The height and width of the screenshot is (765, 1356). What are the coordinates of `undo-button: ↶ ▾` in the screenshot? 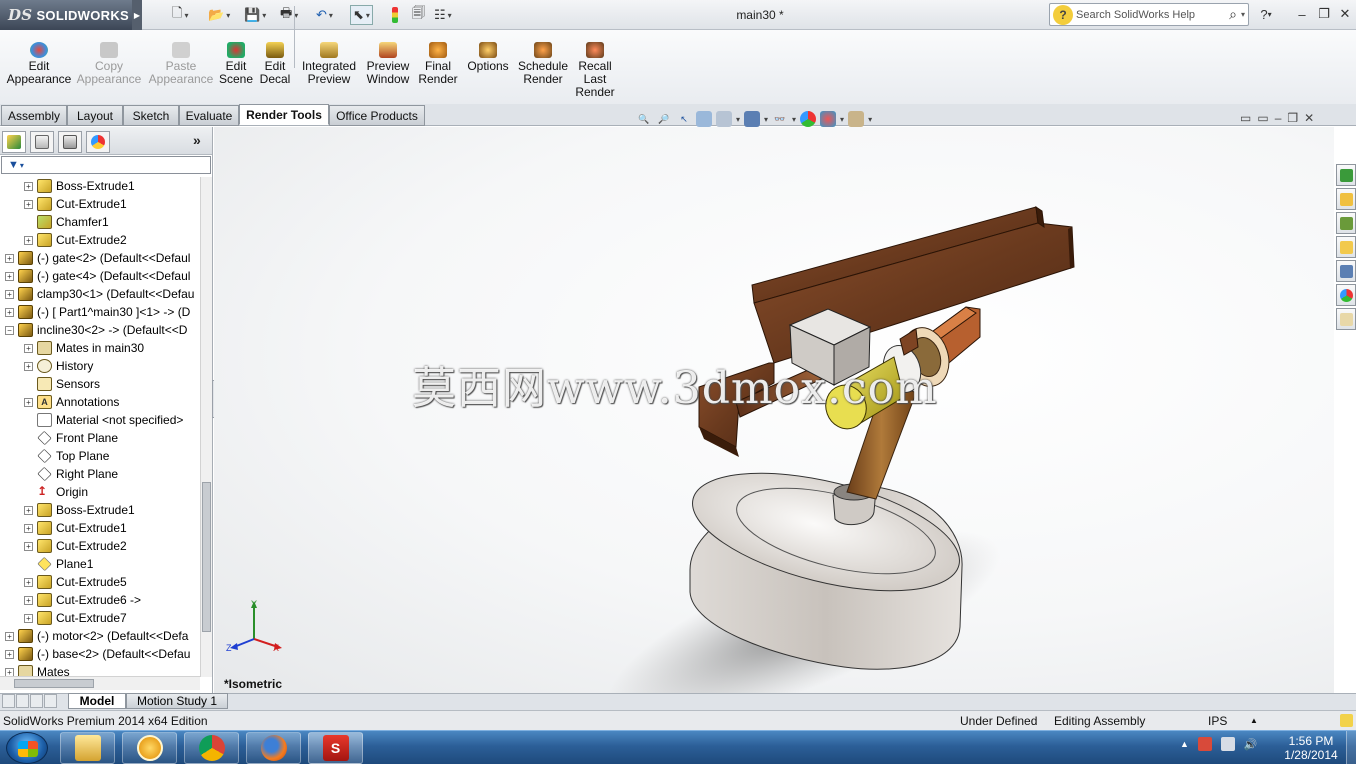 It's located at (324, 15).